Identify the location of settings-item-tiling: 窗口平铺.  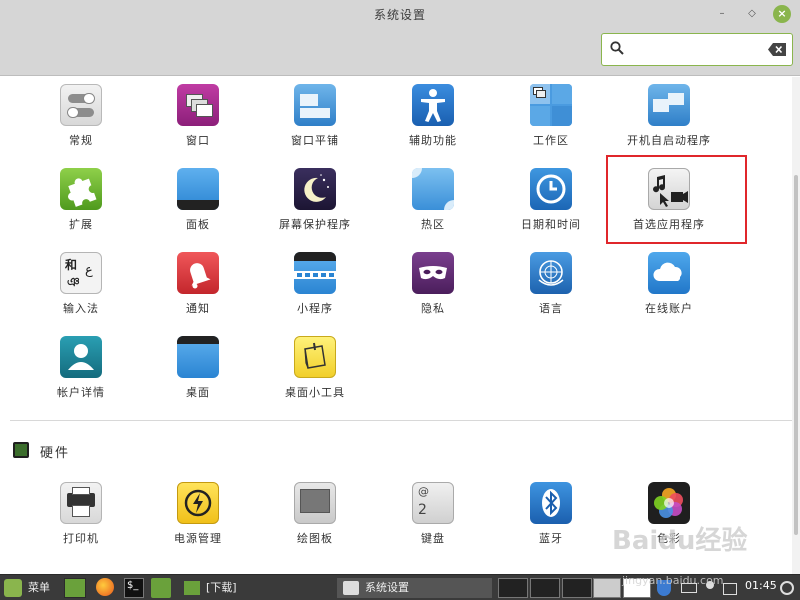
(315, 118).